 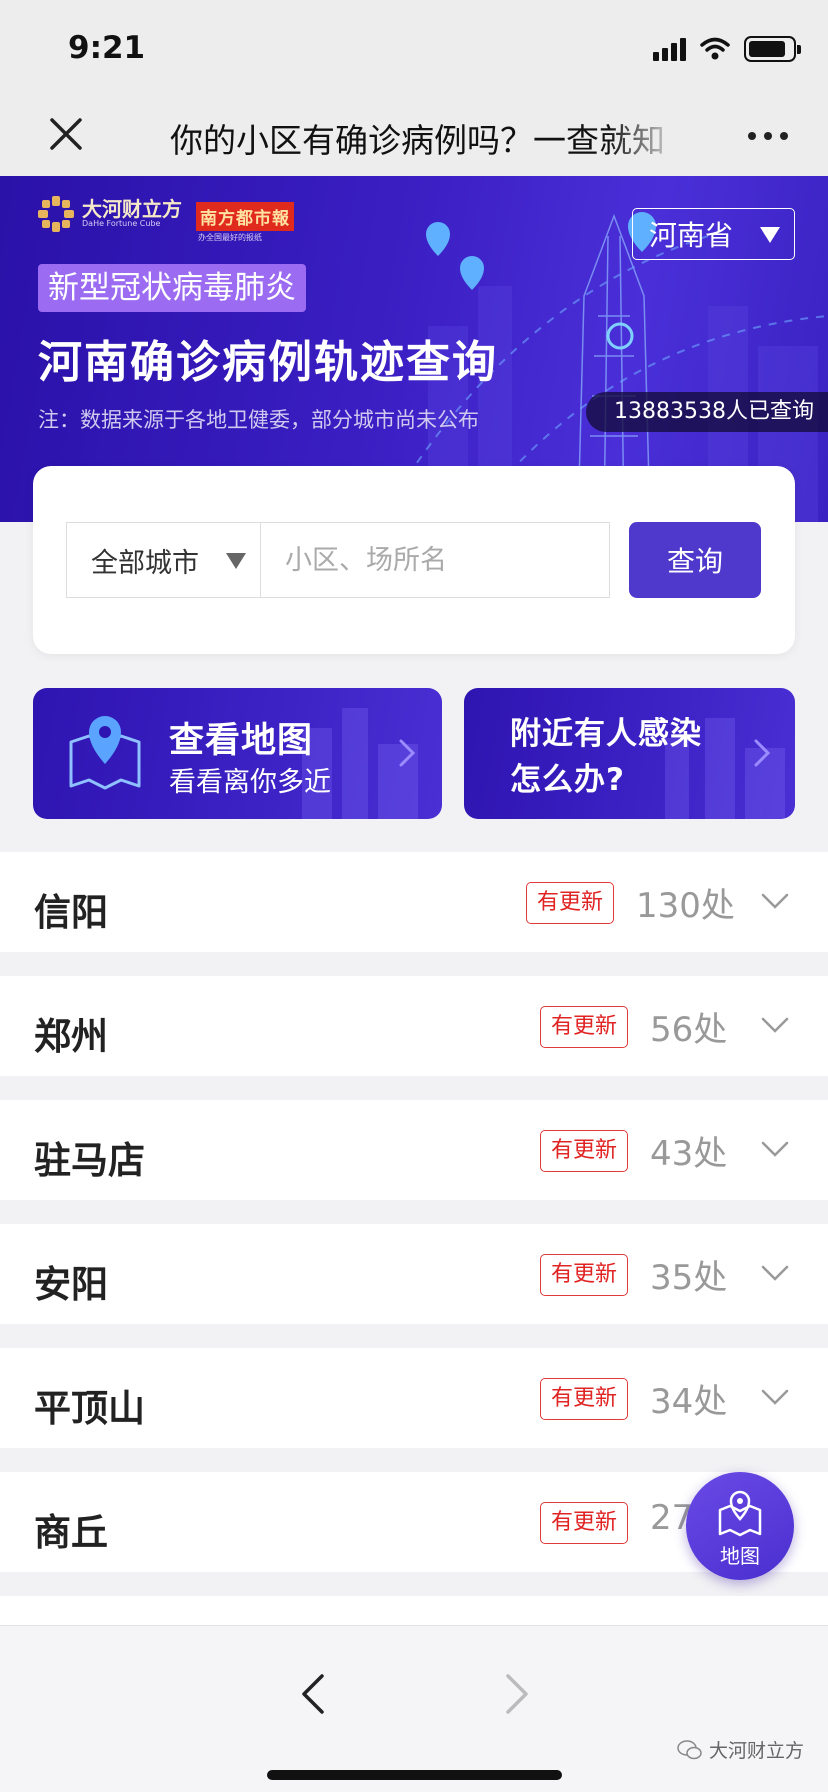 I want to click on view-map-card: 查看地图 看看离你多近, so click(x=237, y=753).